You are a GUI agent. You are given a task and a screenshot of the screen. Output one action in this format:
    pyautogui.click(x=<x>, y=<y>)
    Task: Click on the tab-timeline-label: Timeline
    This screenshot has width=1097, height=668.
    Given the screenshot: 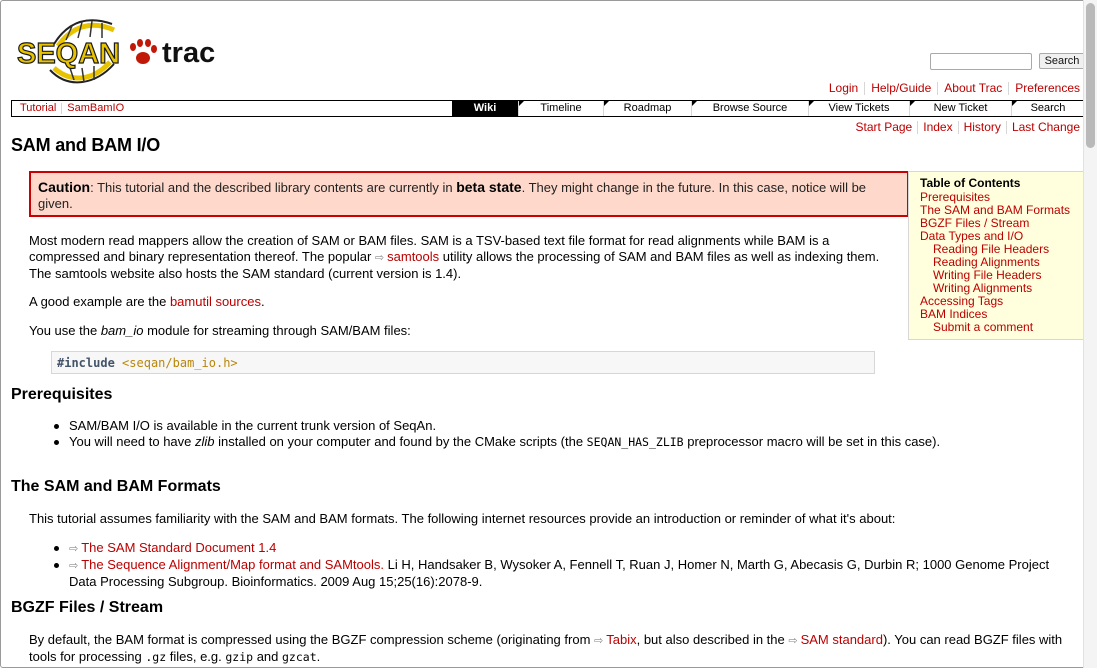 What is the action you would take?
    pyautogui.click(x=561, y=108)
    